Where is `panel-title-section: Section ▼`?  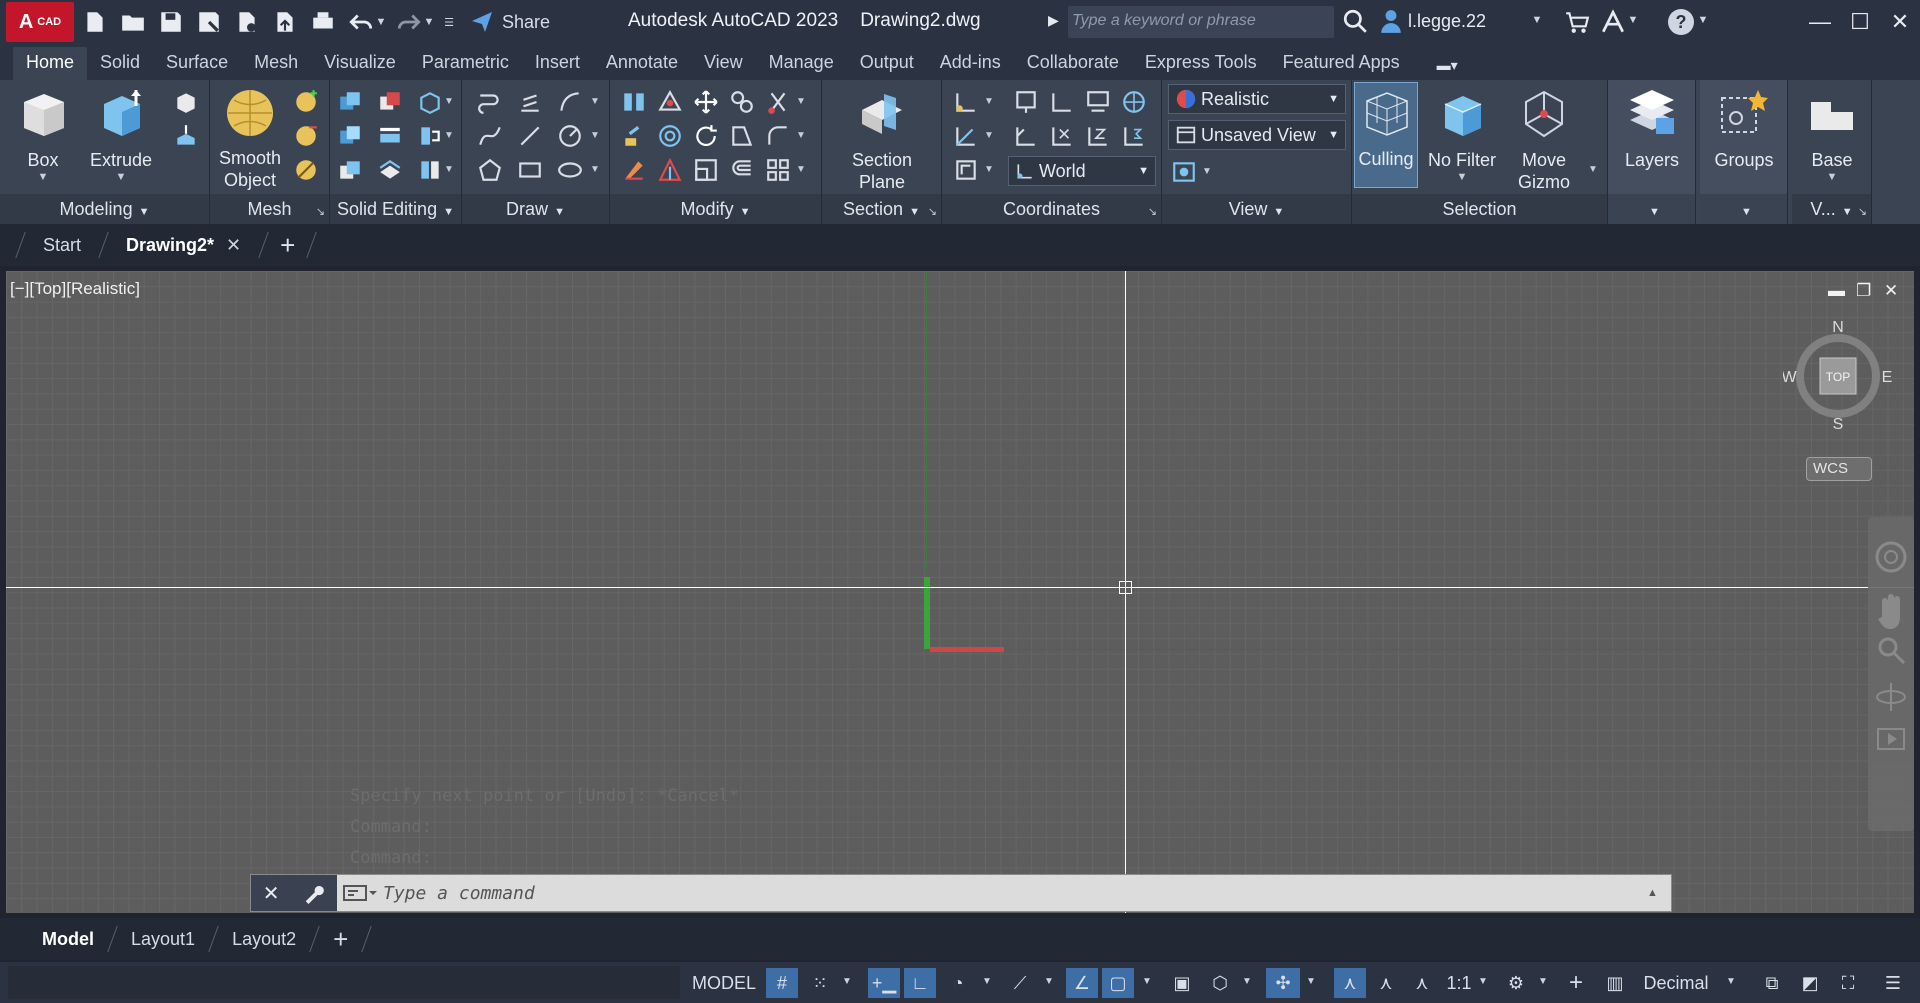 panel-title-section: Section ▼ is located at coordinates (881, 209).